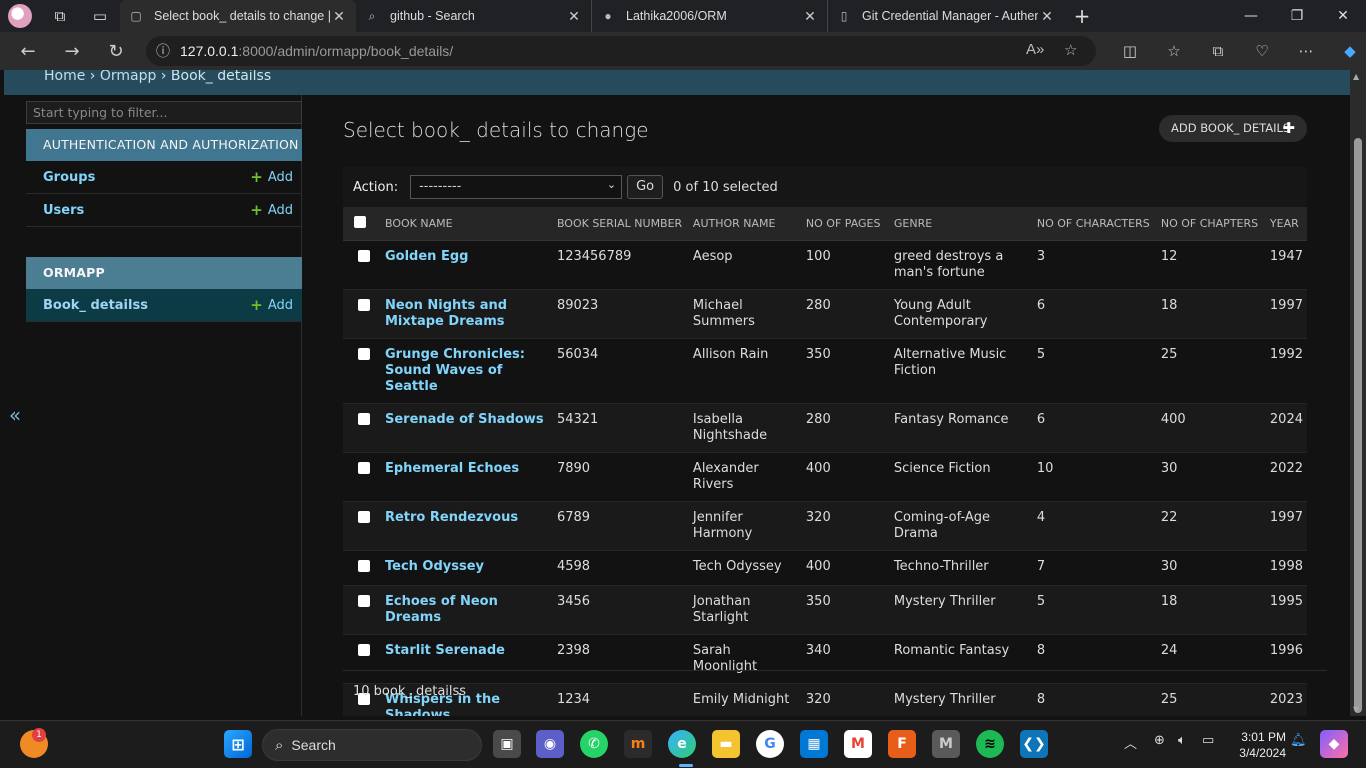  I want to click on task-view-icon: ▣, so click(507, 744).